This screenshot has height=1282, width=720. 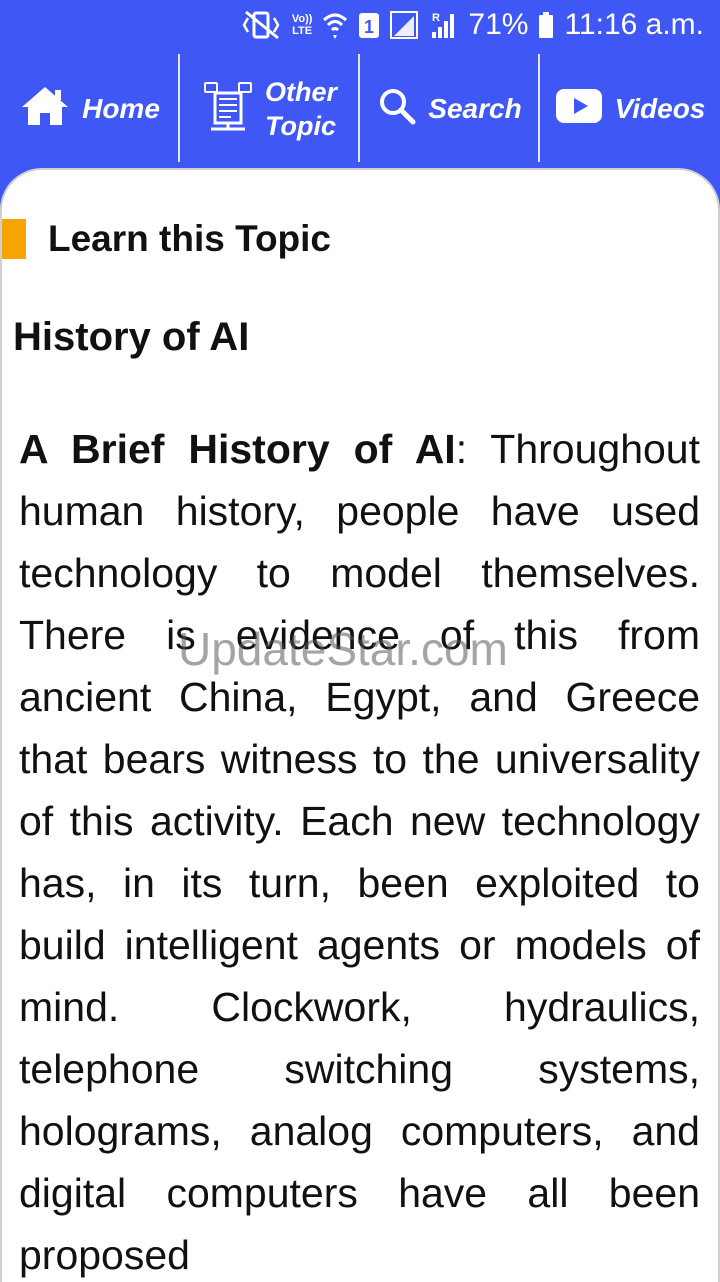 What do you see at coordinates (237, 449) in the screenshot?
I see `article-lead-bold: A Brief History of AI` at bounding box center [237, 449].